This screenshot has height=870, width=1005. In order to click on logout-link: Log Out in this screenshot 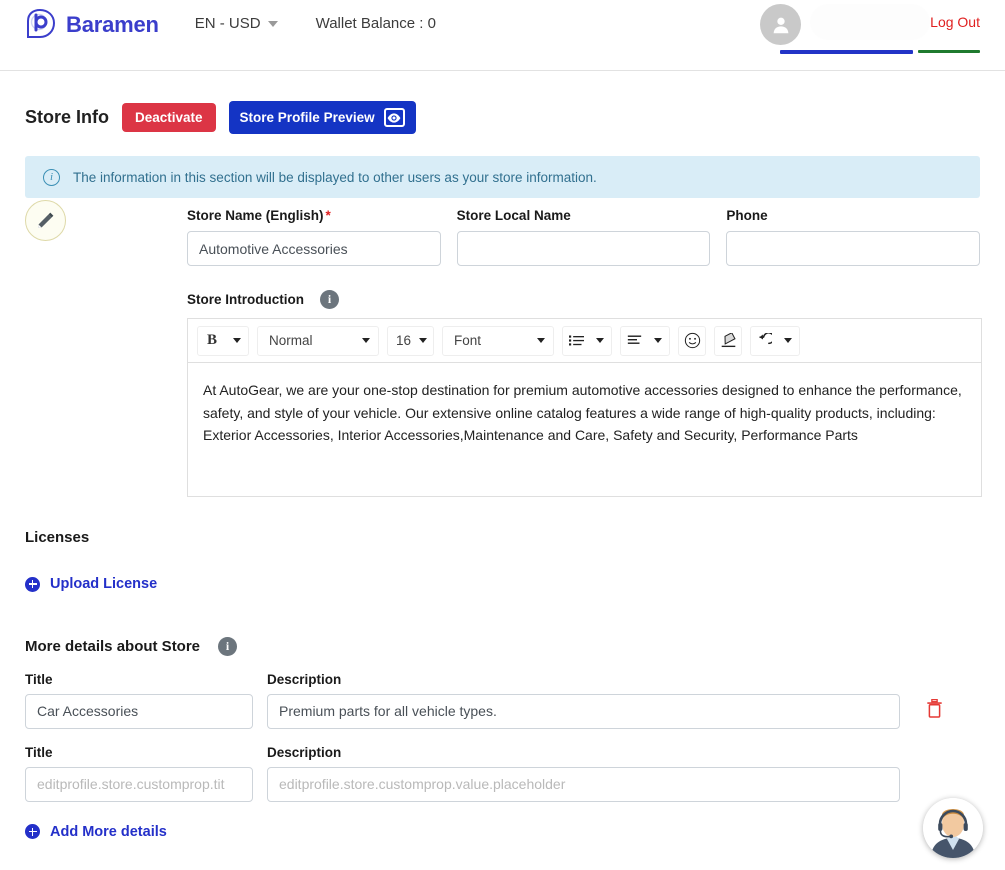, I will do `click(955, 22)`.